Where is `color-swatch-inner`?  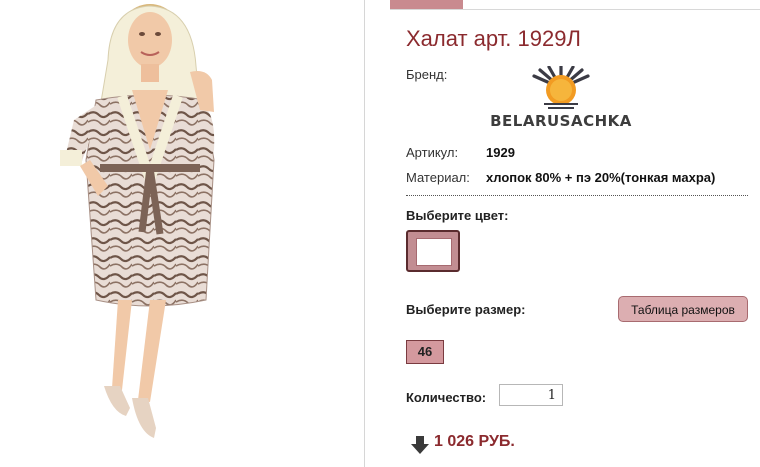 color-swatch-inner is located at coordinates (434, 252).